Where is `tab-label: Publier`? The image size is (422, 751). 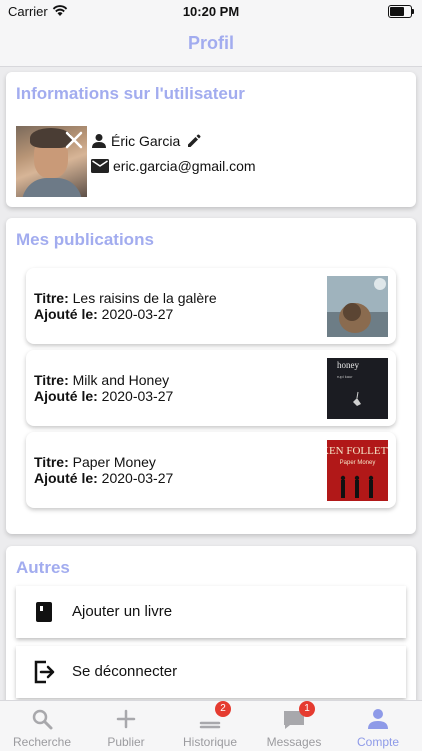 tab-label: Publier is located at coordinates (126, 742).